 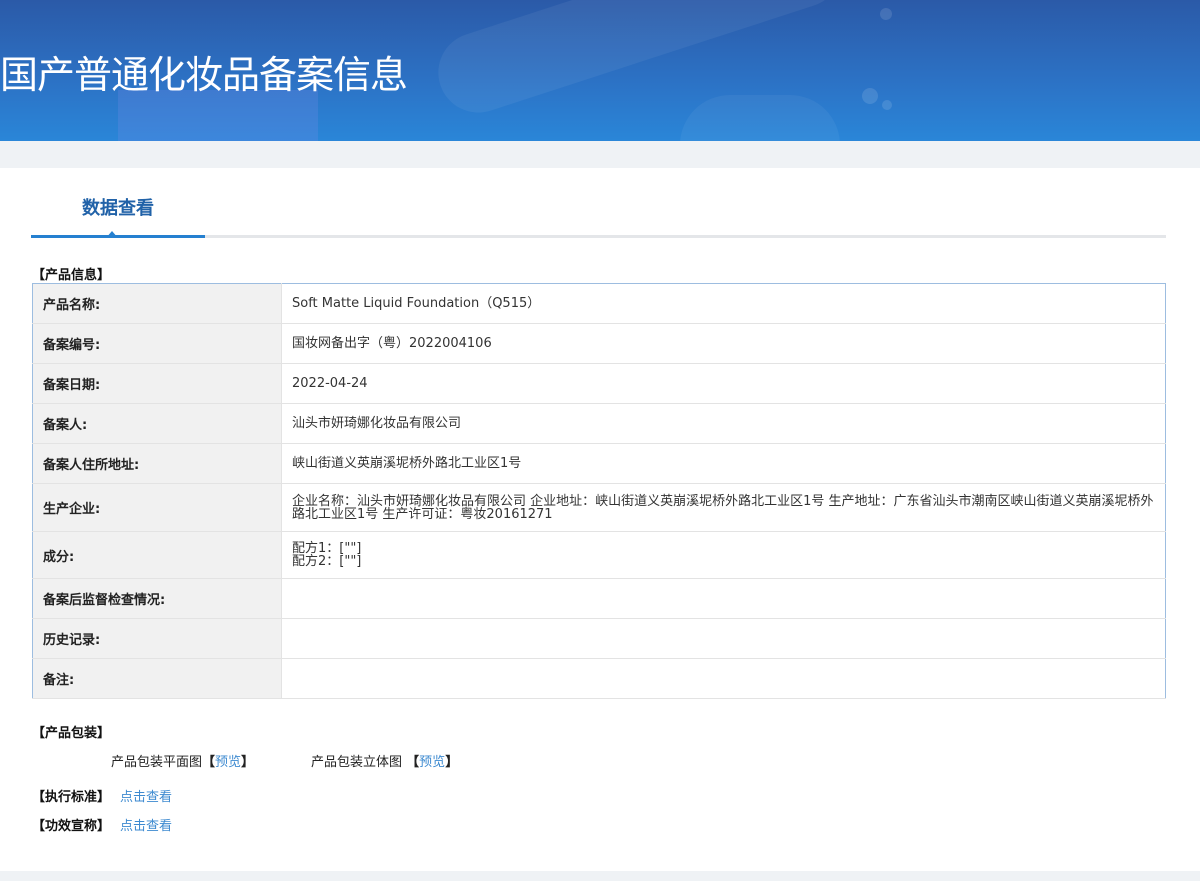 What do you see at coordinates (157, 463) in the screenshot?
I see `row-label: 备案人住所地址:` at bounding box center [157, 463].